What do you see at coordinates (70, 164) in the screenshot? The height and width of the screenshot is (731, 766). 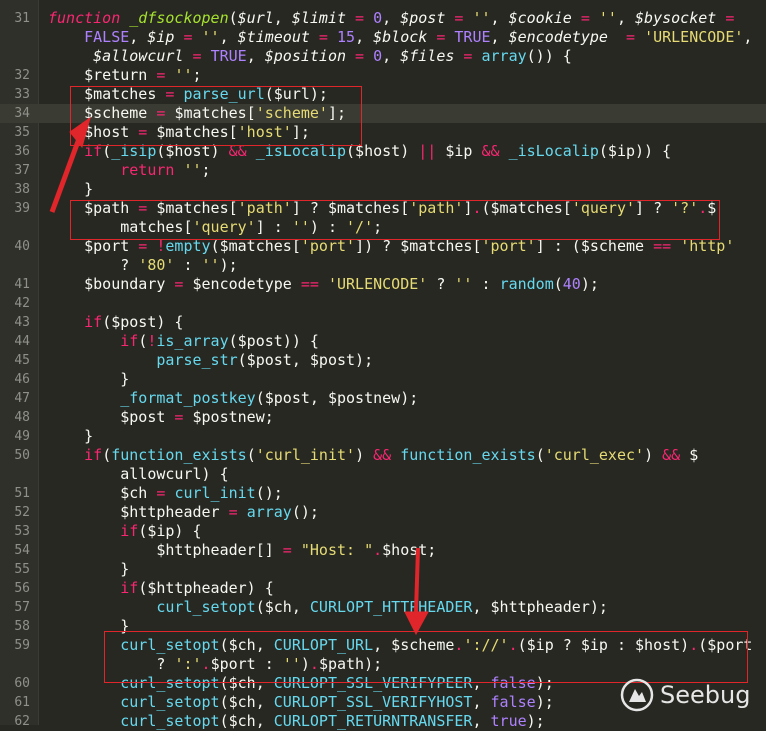 I see `arrow-up-icon` at bounding box center [70, 164].